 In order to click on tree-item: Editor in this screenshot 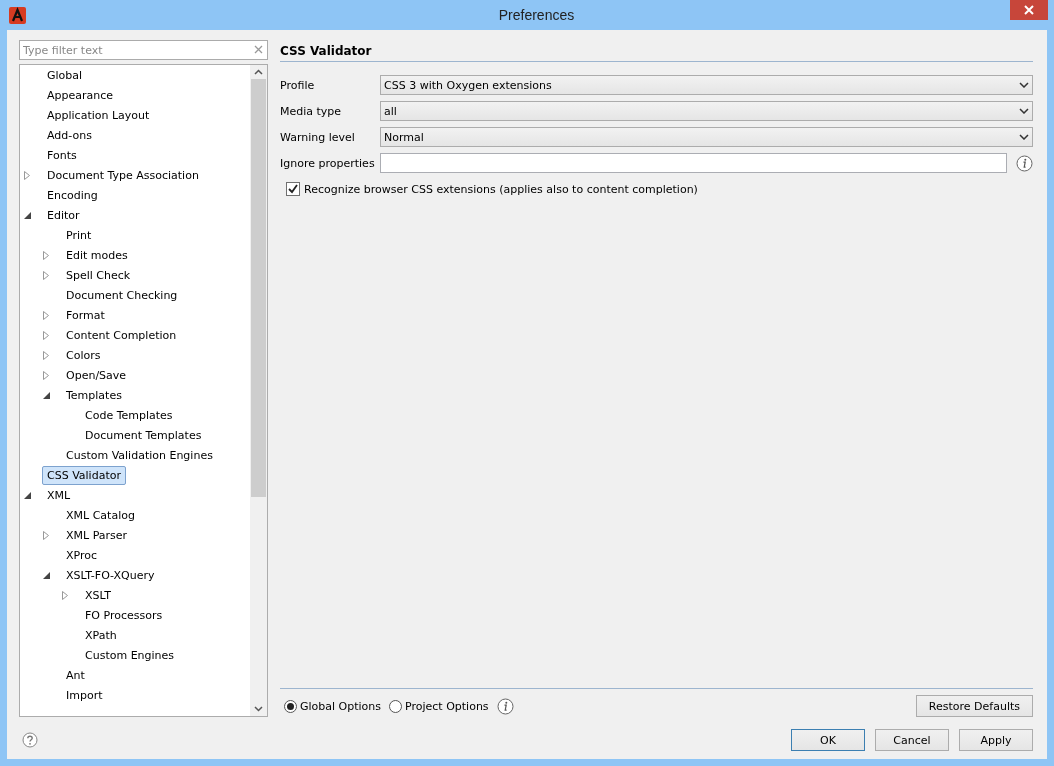, I will do `click(63, 215)`.